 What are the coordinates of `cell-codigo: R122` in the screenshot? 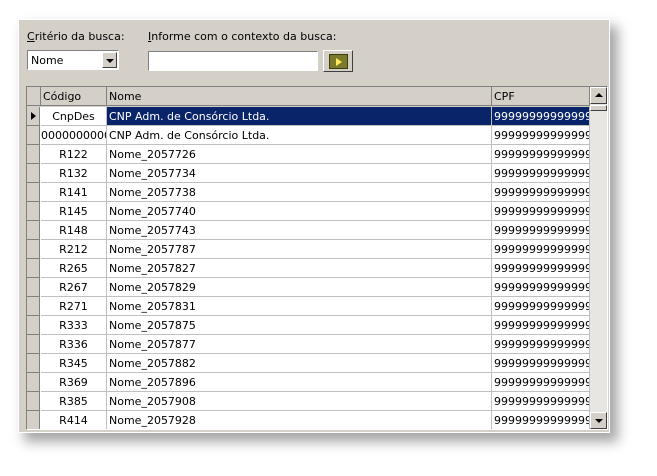 It's located at (74, 154).